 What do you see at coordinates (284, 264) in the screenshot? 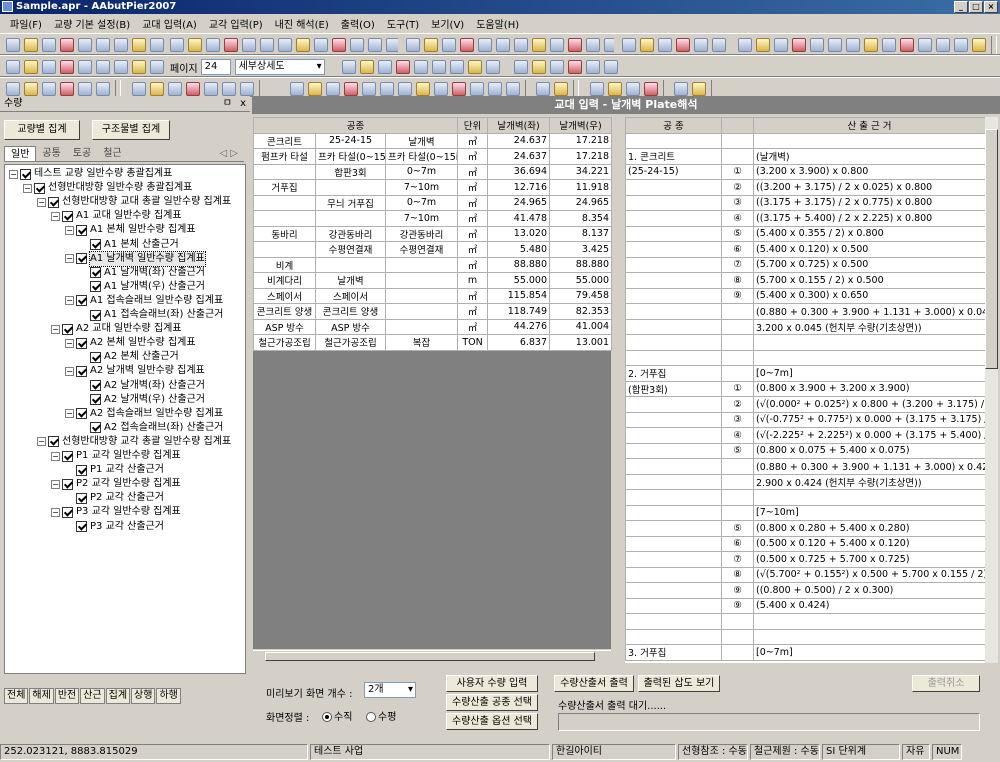
I see `table-cell: 비계` at bounding box center [284, 264].